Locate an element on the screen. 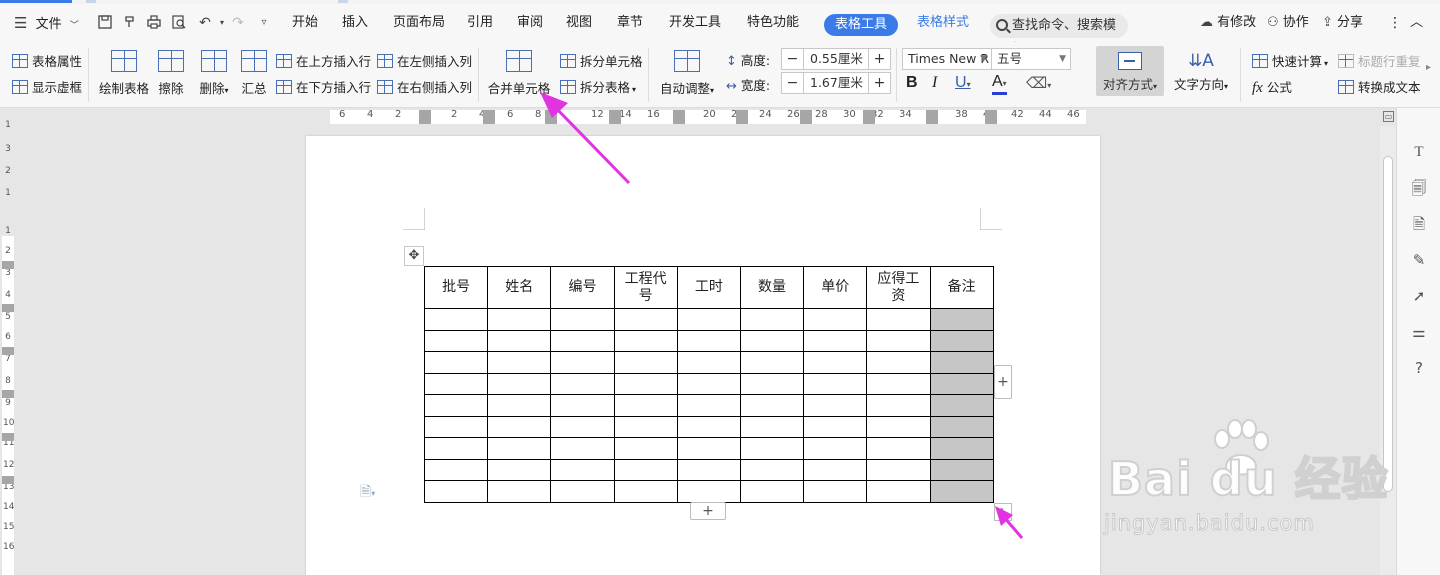  text-style-icon: T is located at coordinates (1419, 152).